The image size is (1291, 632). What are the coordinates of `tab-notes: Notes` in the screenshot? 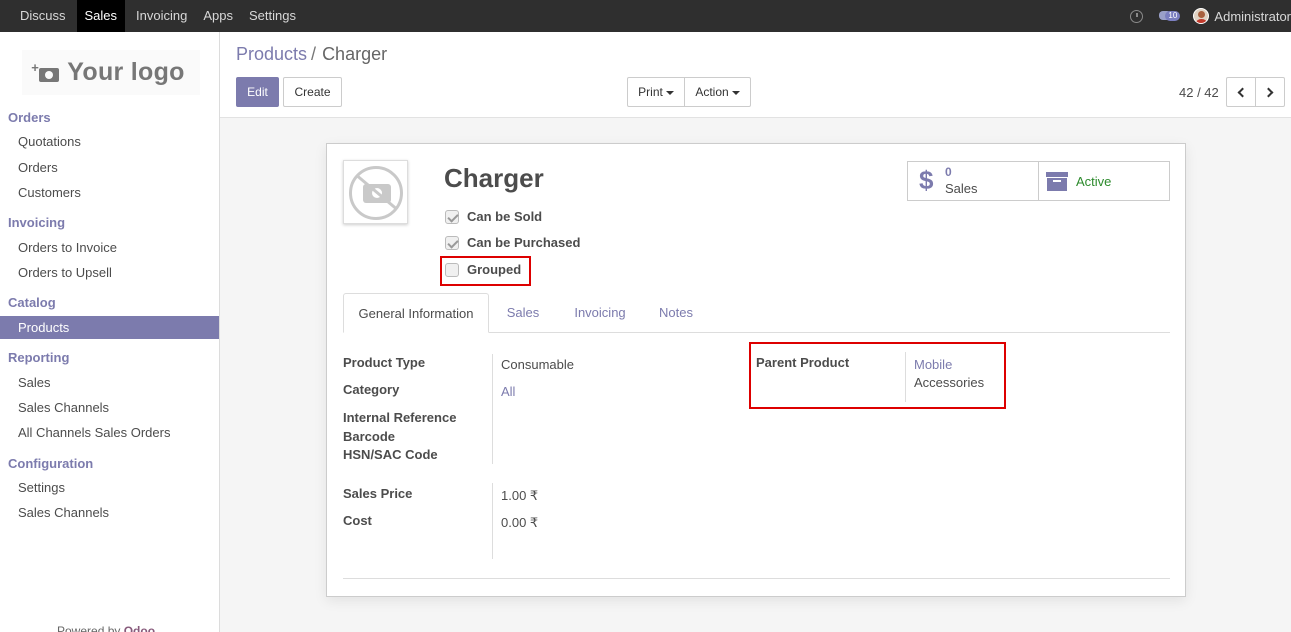 It's located at (676, 313).